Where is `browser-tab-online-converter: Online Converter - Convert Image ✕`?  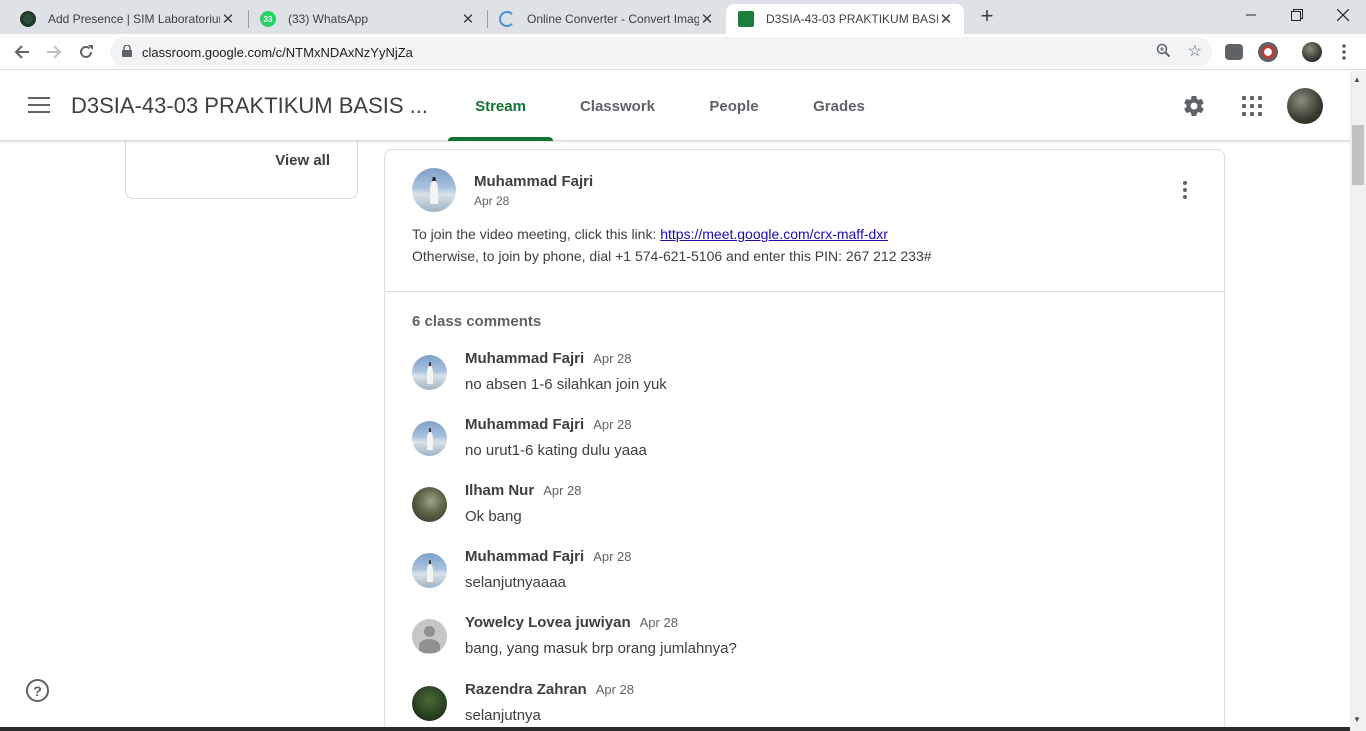 browser-tab-online-converter: Online Converter - Convert Image ✕ is located at coordinates (606, 19).